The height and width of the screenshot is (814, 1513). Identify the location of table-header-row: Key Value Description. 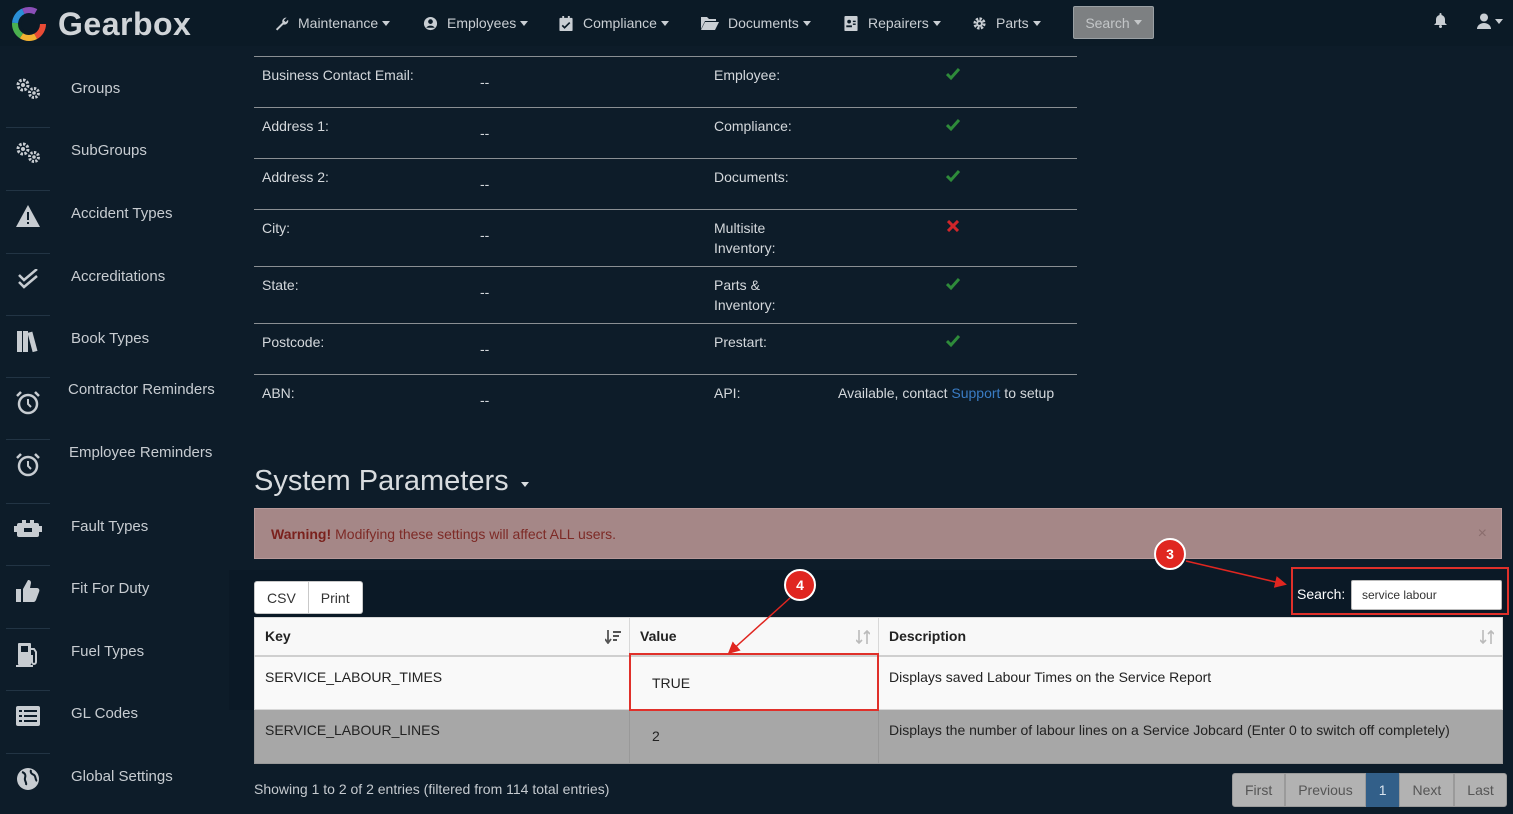
(878, 637).